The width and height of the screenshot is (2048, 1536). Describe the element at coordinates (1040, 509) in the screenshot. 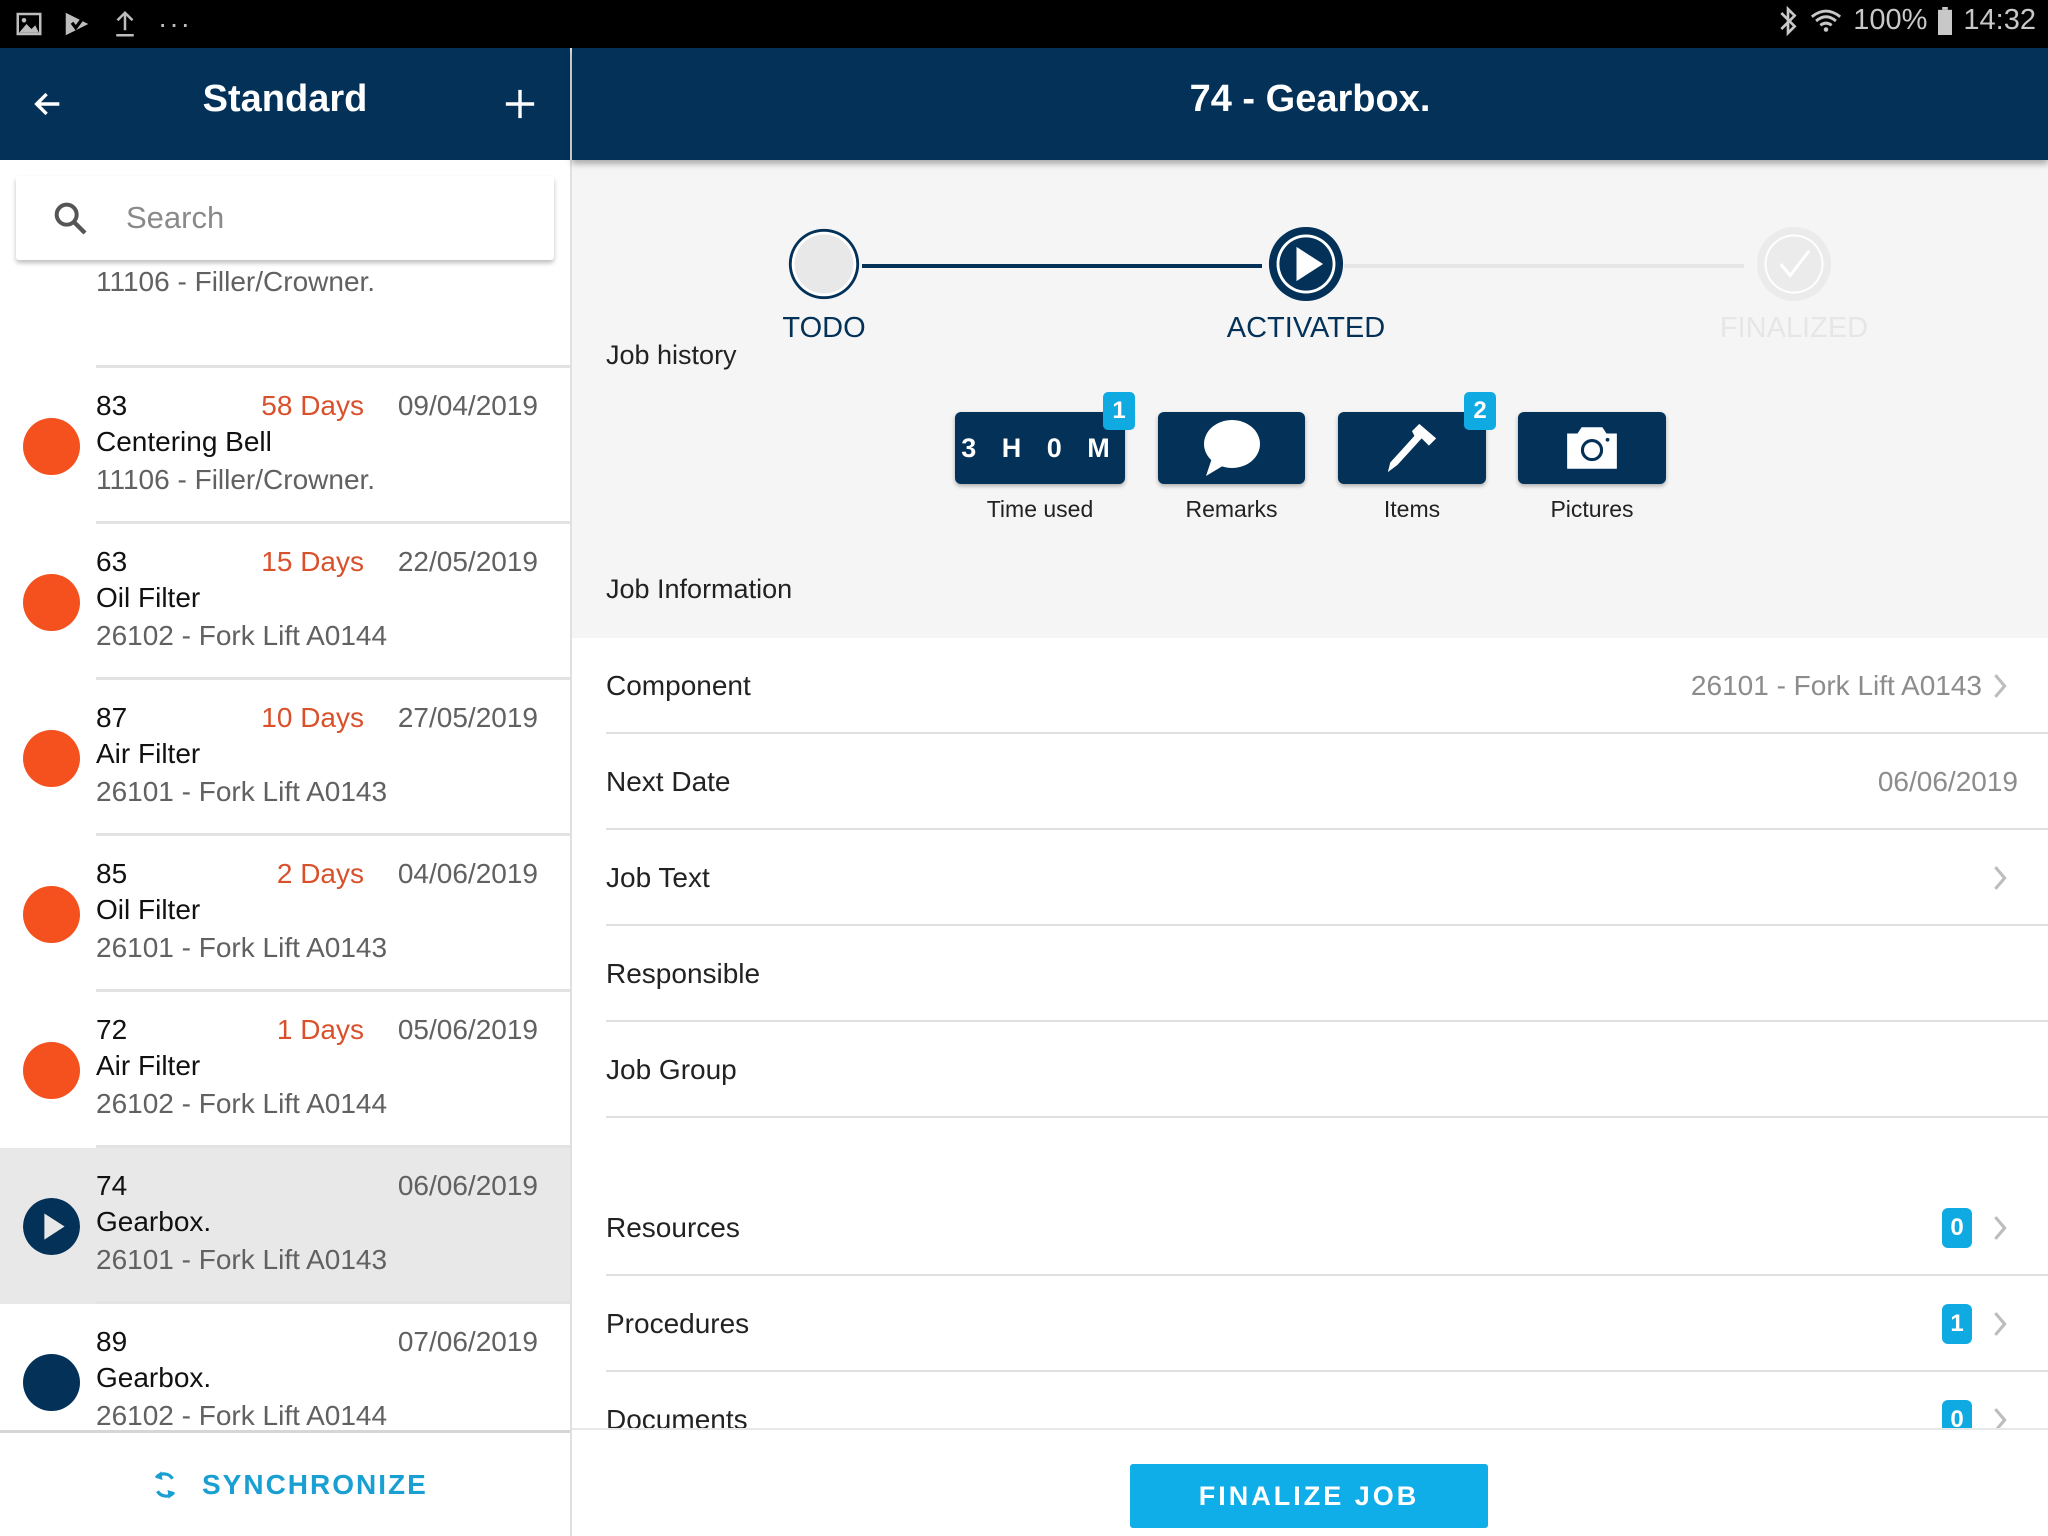

I see `time-used-label: Time used` at that location.